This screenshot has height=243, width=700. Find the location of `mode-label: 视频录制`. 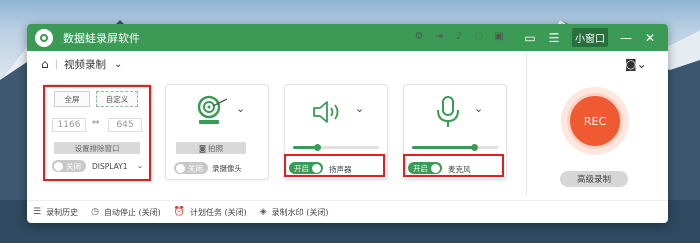

mode-label: 视频录制 is located at coordinates (85, 64).